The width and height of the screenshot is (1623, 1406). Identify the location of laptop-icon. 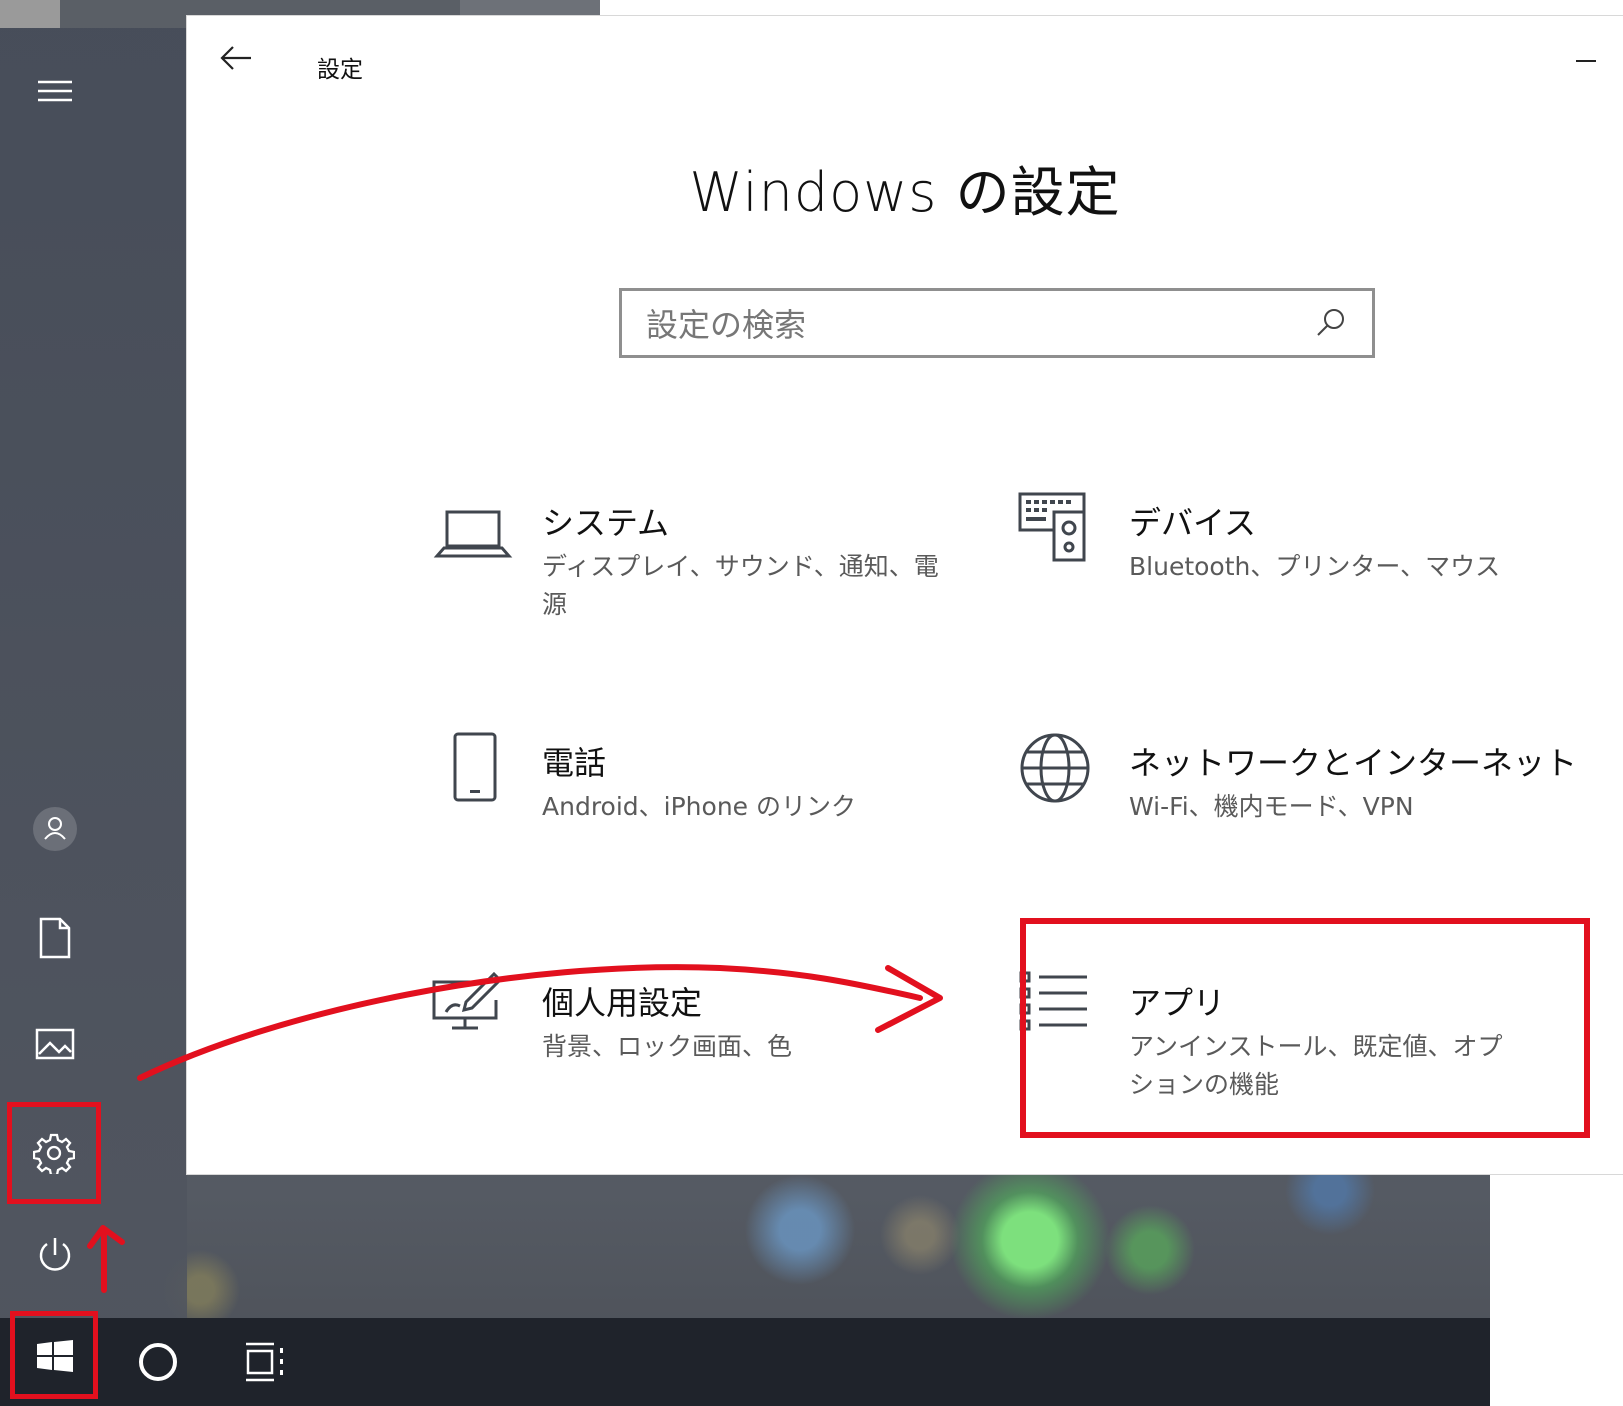
(475, 535).